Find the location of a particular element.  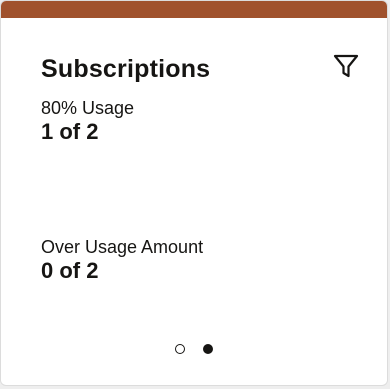

filter-button is located at coordinates (346, 66).